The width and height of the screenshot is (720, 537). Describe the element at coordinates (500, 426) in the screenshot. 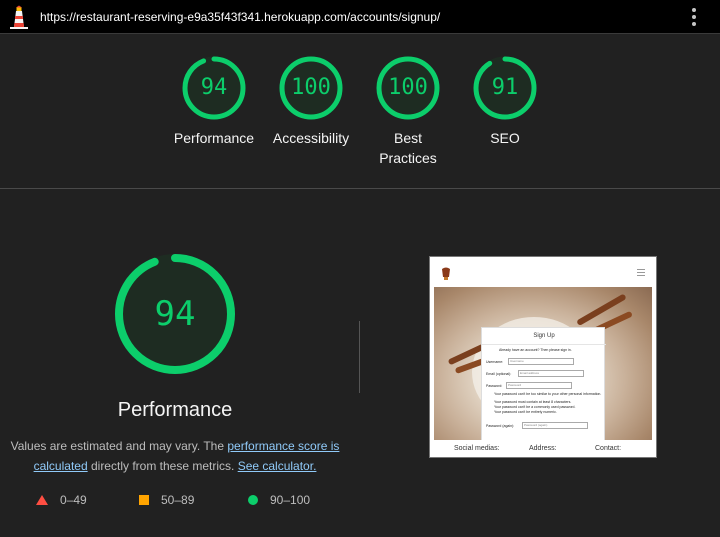

I see `password2-label: Password (again):` at that location.